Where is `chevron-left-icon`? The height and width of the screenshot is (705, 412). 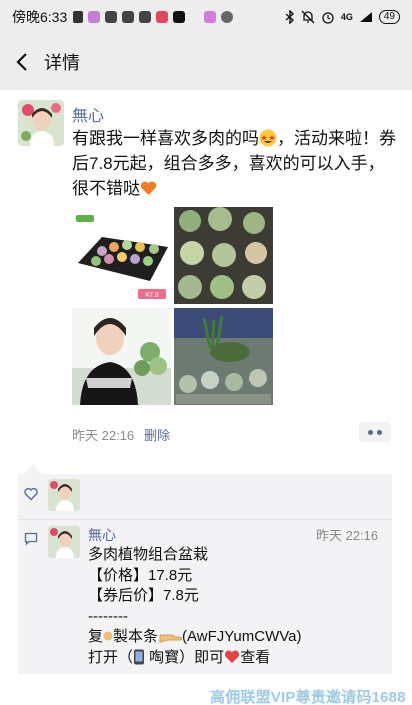 chevron-left-icon is located at coordinates (21, 62).